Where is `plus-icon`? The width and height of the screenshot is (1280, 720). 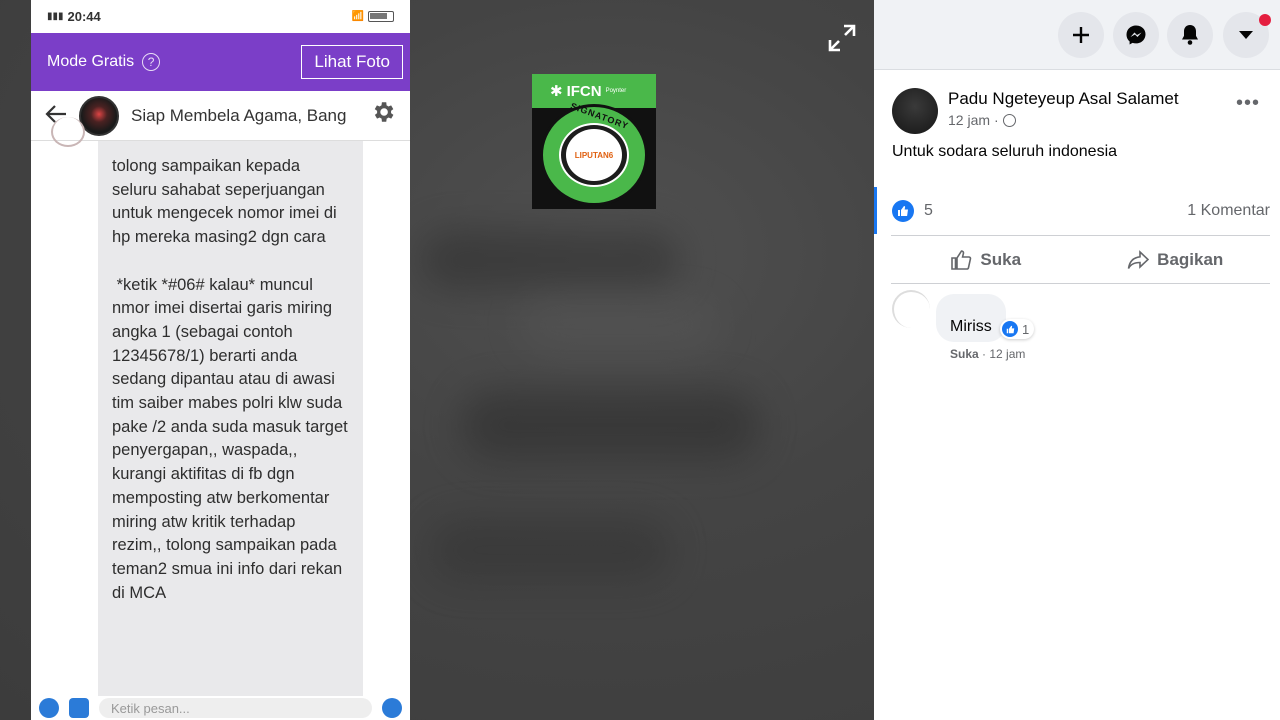 plus-icon is located at coordinates (1081, 35).